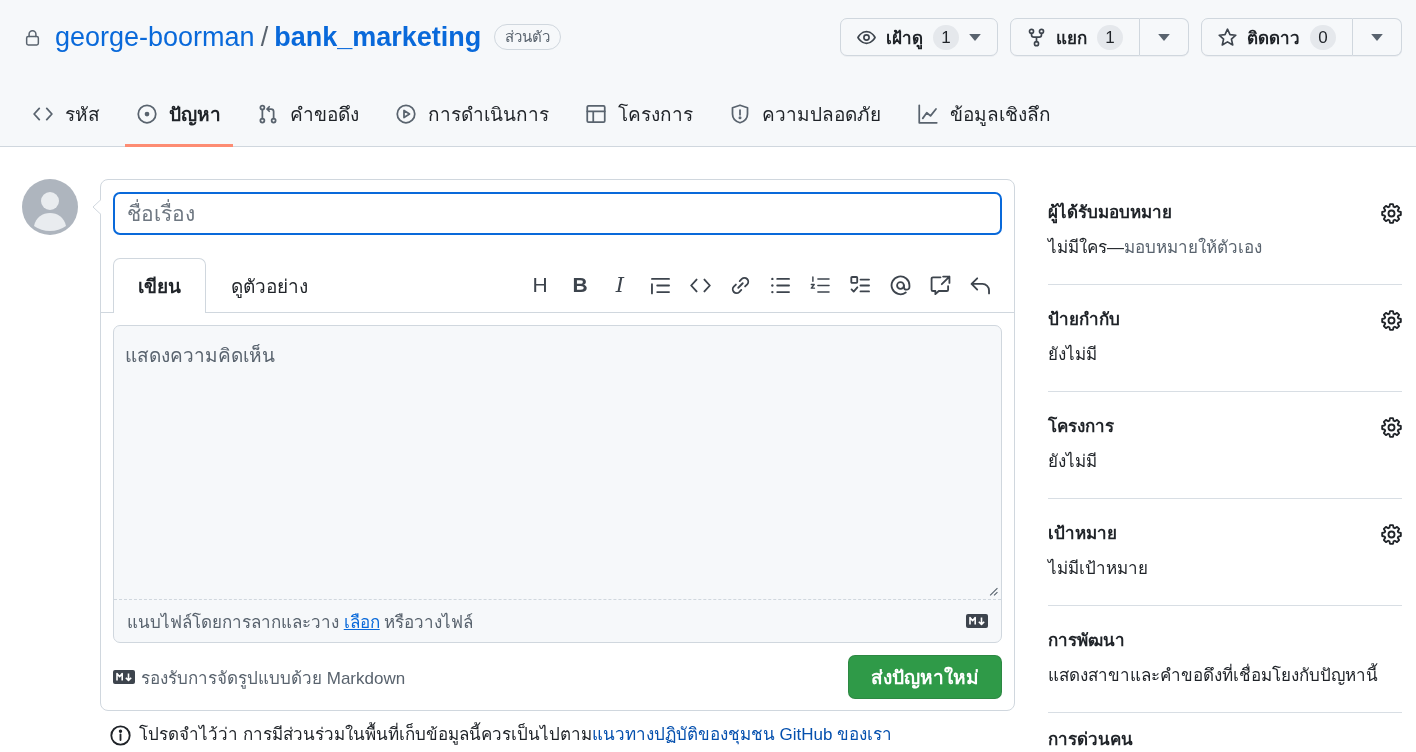 This screenshot has height=752, width=1416. I want to click on repo-tab: คำขอดึง, so click(308, 115).